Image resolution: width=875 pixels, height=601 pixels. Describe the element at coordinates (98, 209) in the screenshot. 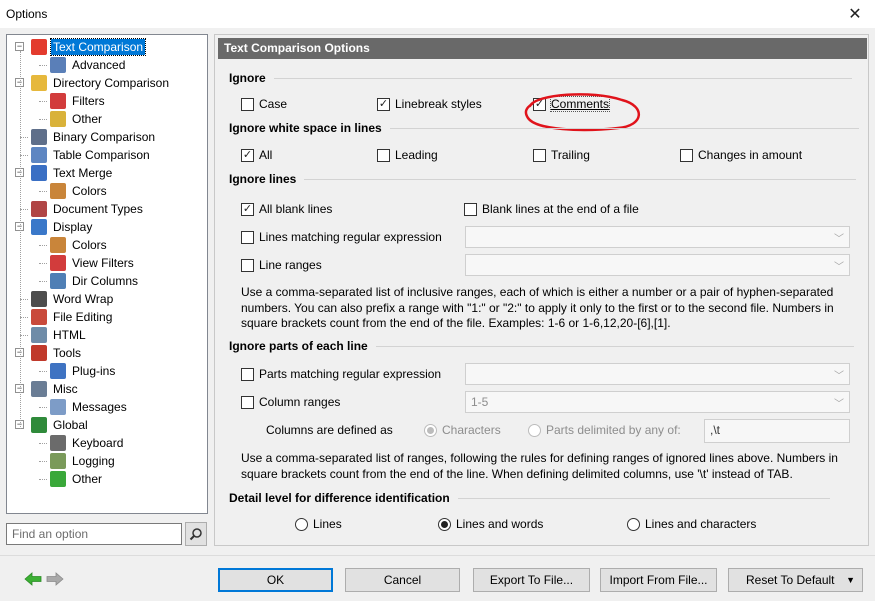

I see `tree-item-label: Document Types` at that location.